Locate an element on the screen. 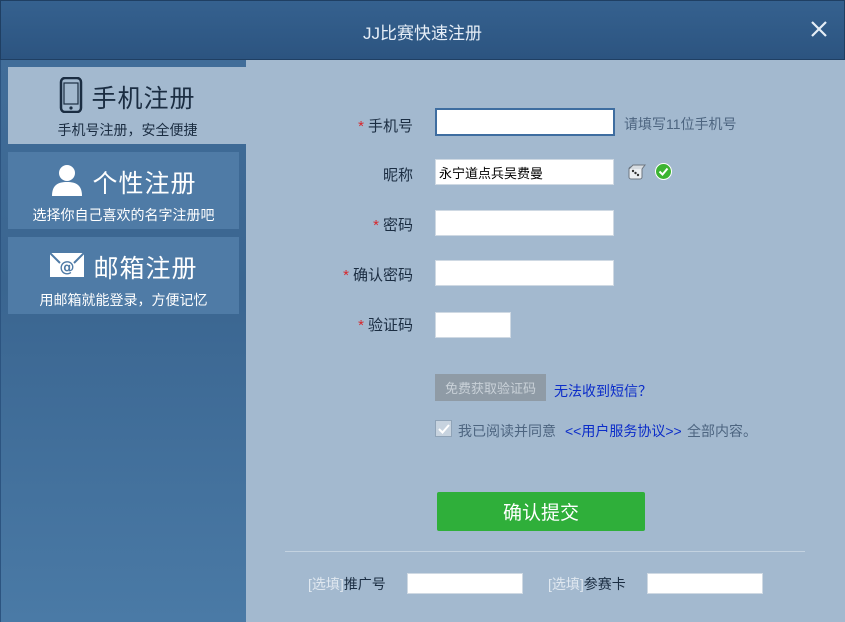  phone-hint: 请填写11位手机号 is located at coordinates (680, 124).